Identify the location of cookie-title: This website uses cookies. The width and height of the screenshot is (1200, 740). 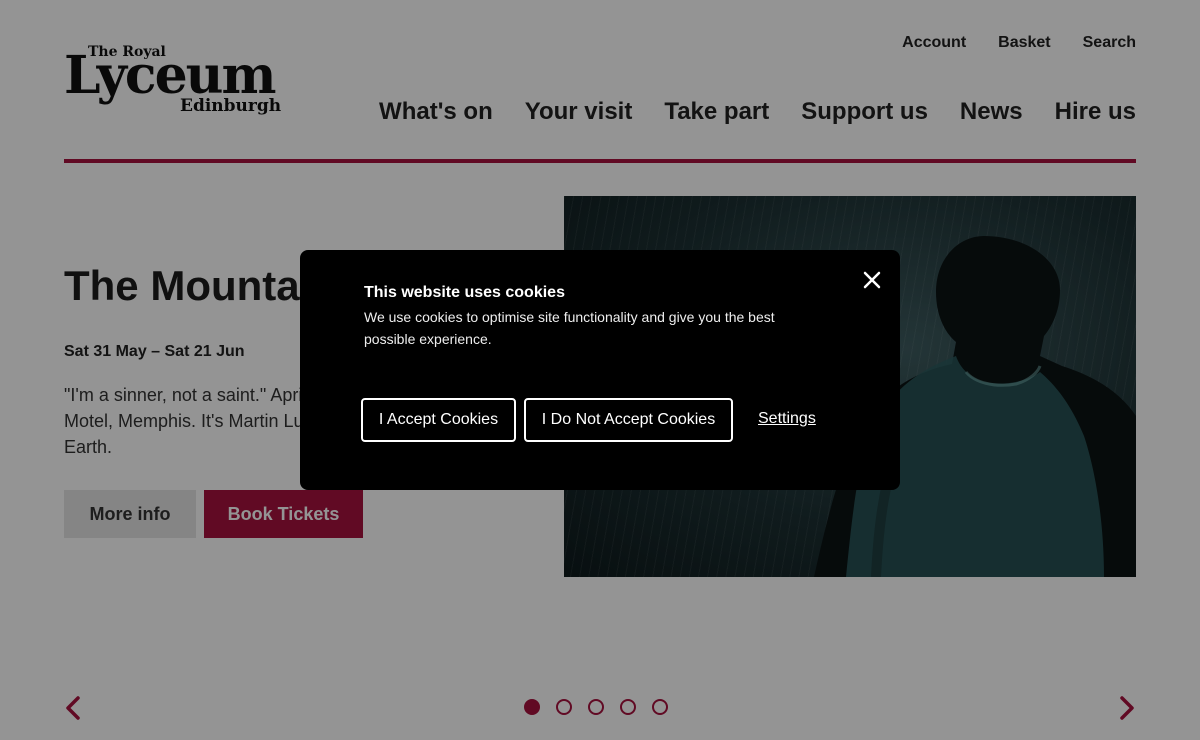
(464, 292).